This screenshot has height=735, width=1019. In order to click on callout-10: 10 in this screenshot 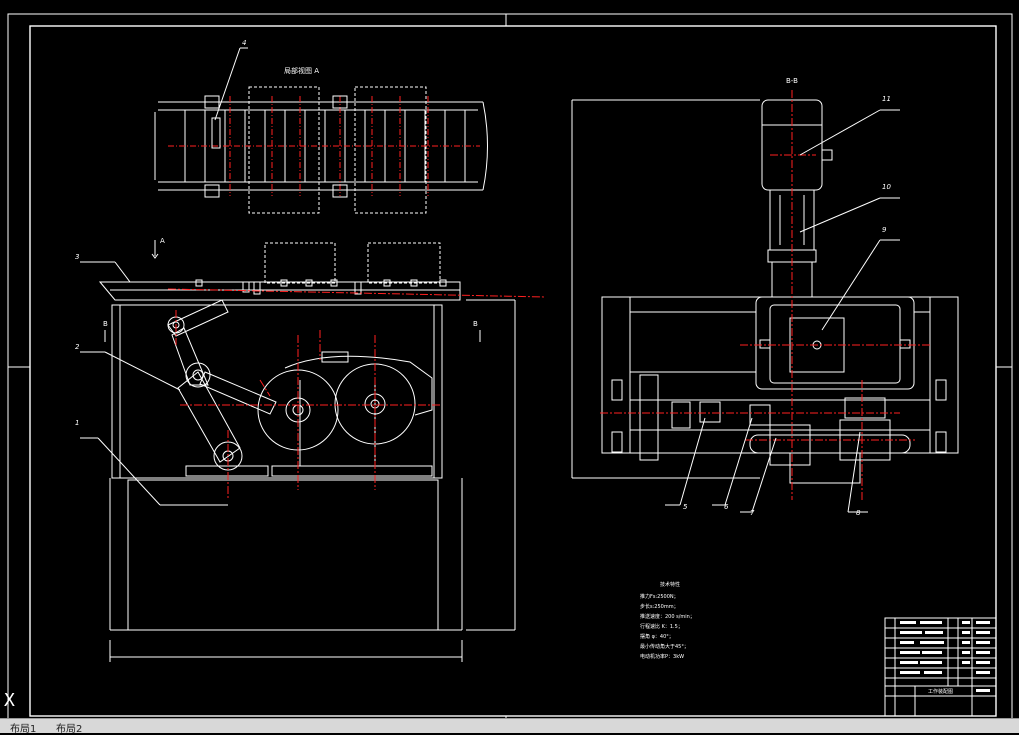, I will do `click(886, 187)`.